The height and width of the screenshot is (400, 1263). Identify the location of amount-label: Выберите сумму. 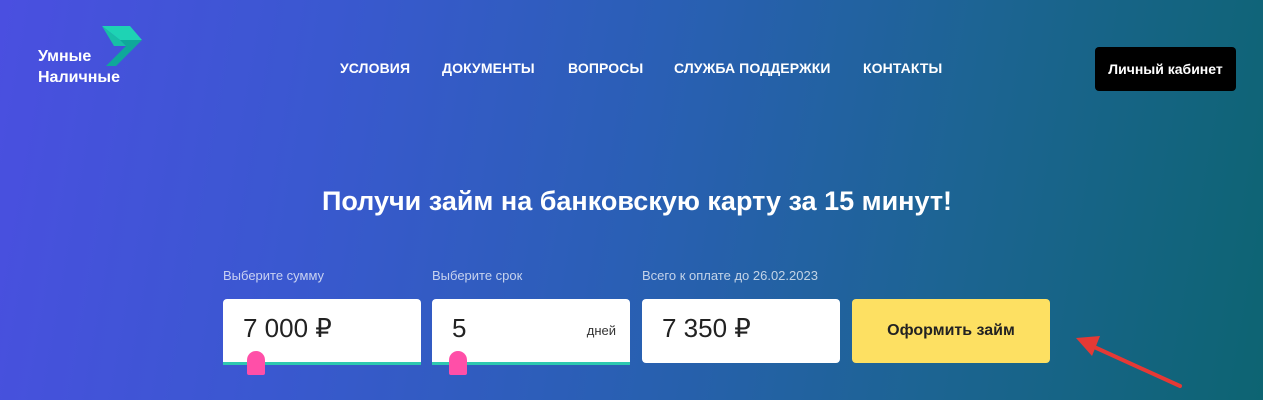
(274, 275).